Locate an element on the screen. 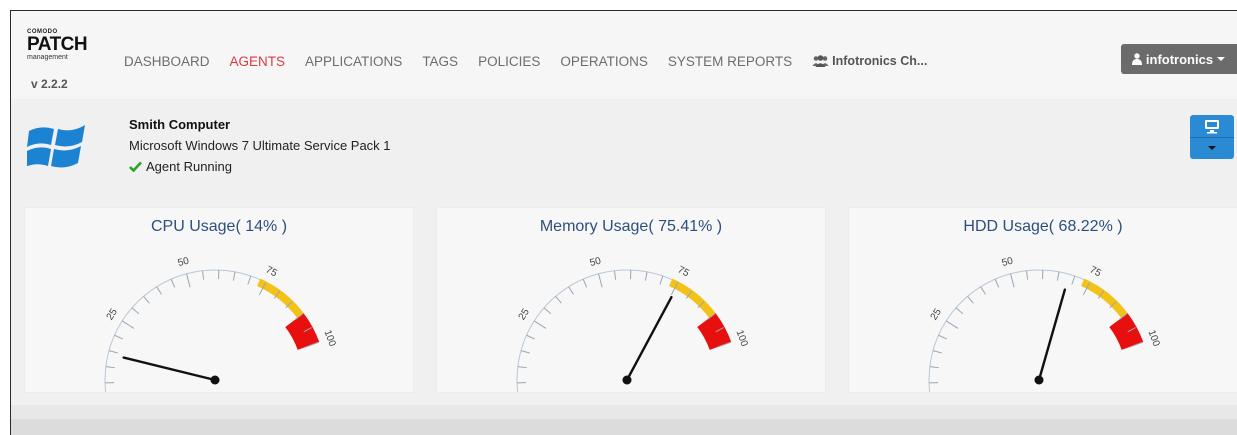 The height and width of the screenshot is (435, 1237). logo-brand-sub: management is located at coordinates (67, 58).